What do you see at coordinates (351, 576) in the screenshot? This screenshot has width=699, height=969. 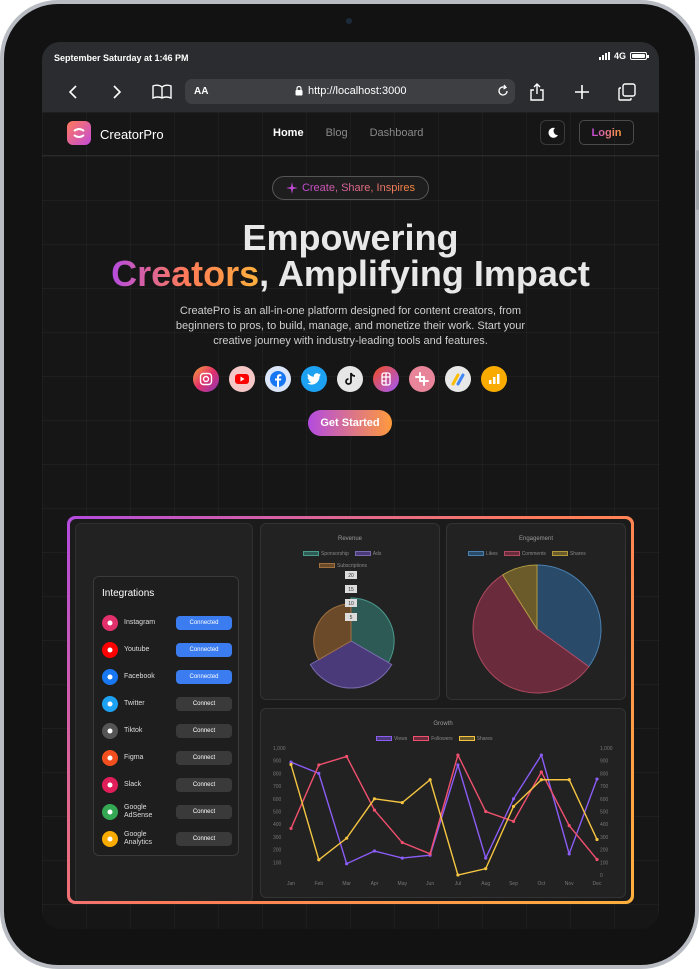 I see `radial-tick-label: 20` at bounding box center [351, 576].